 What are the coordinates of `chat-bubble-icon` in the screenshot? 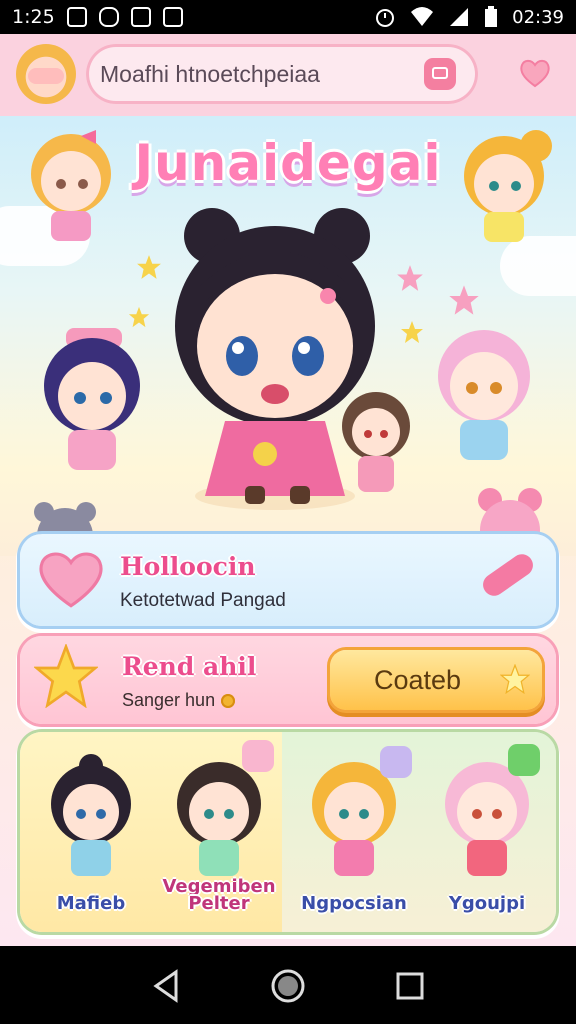 It's located at (524, 760).